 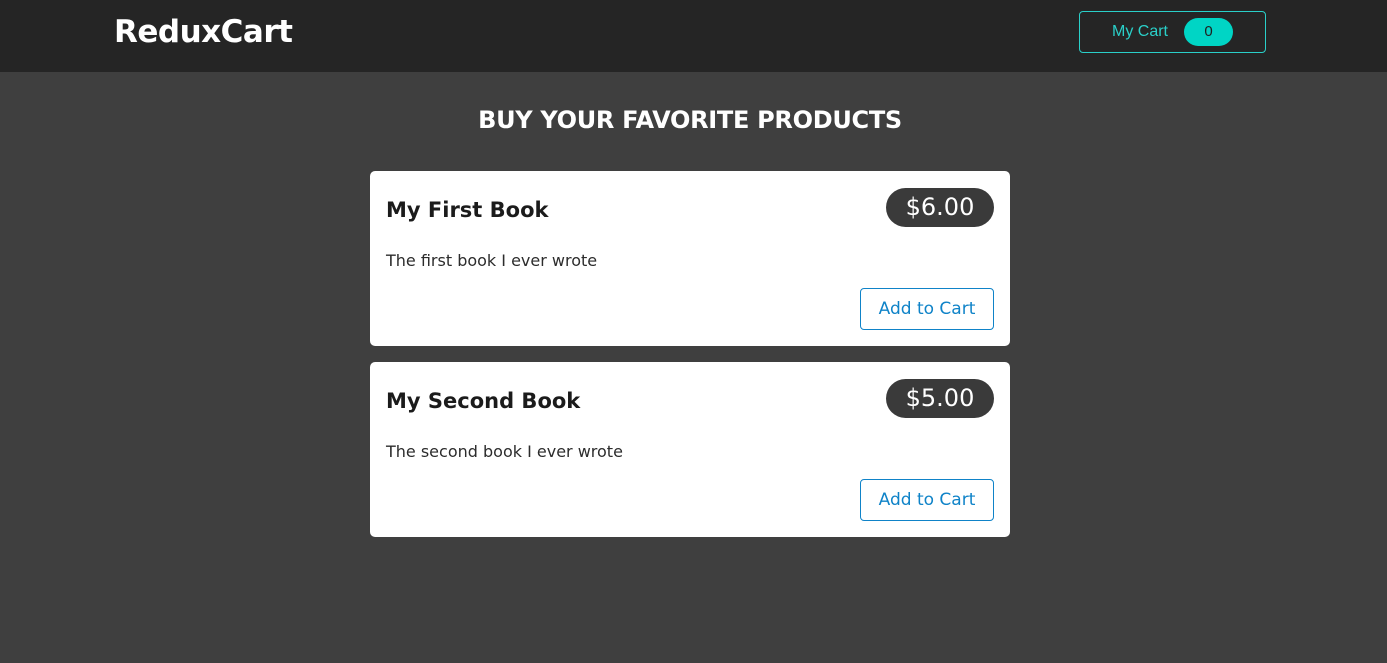 What do you see at coordinates (504, 451) in the screenshot?
I see `product-description: The second book I ever wrote` at bounding box center [504, 451].